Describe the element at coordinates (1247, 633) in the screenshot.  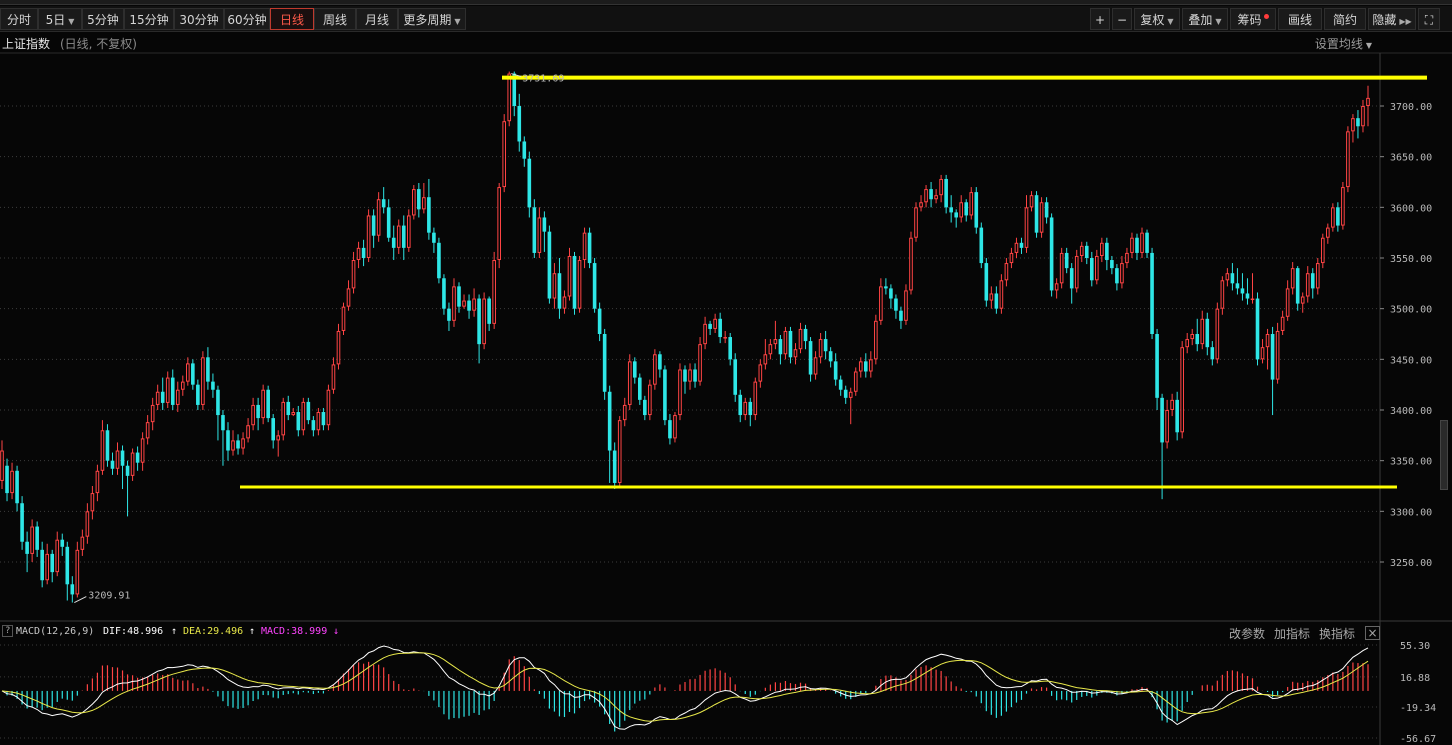
I see `change-params-link: 改参数` at that location.